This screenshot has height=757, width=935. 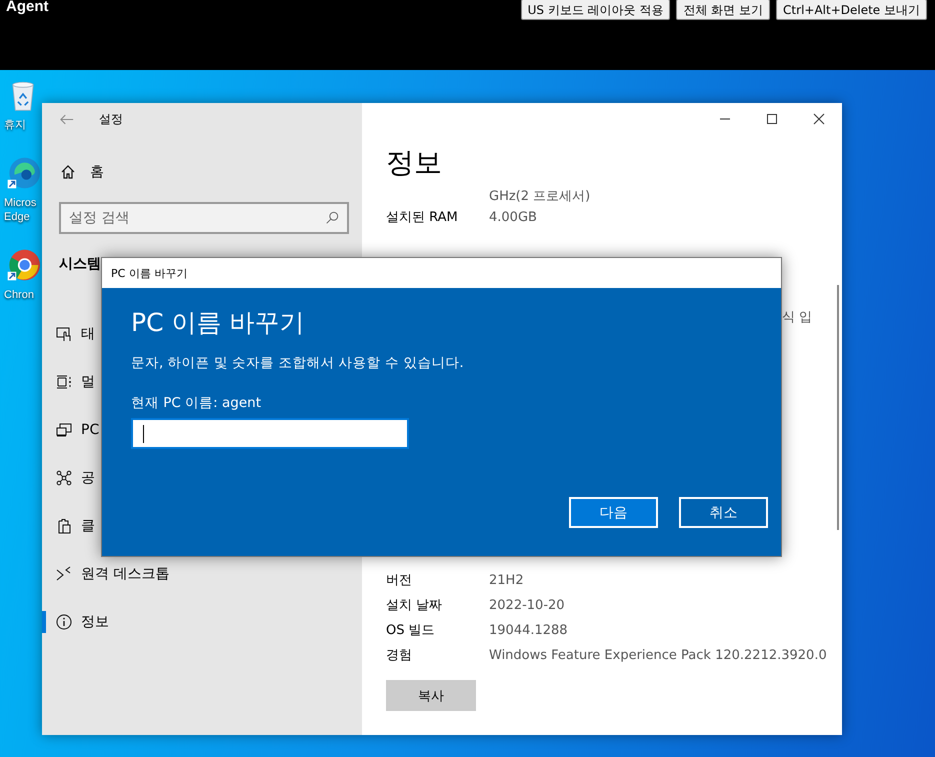 What do you see at coordinates (399, 656) in the screenshot?
I see `spec-label: 경험` at bounding box center [399, 656].